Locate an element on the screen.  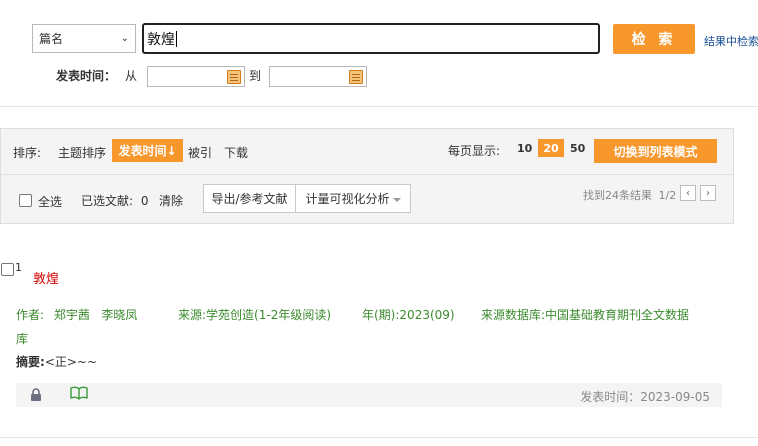
search-query-text: 敦煌 is located at coordinates (161, 39).